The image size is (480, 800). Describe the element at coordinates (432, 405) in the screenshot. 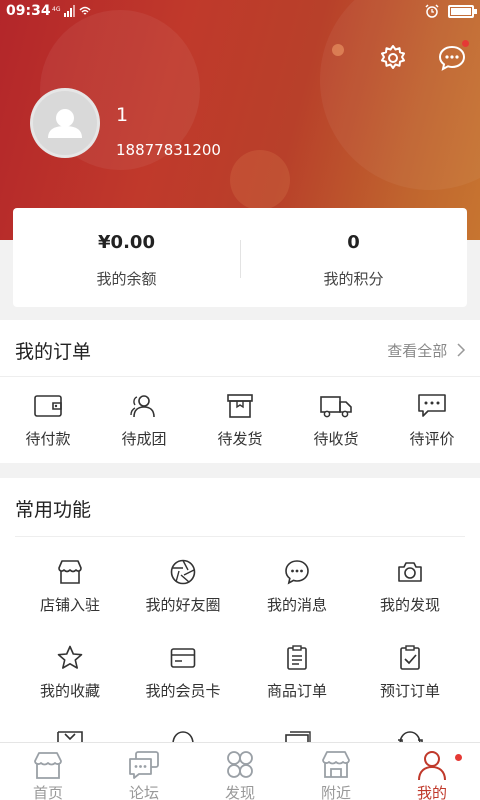

I see `comment-icon` at that location.